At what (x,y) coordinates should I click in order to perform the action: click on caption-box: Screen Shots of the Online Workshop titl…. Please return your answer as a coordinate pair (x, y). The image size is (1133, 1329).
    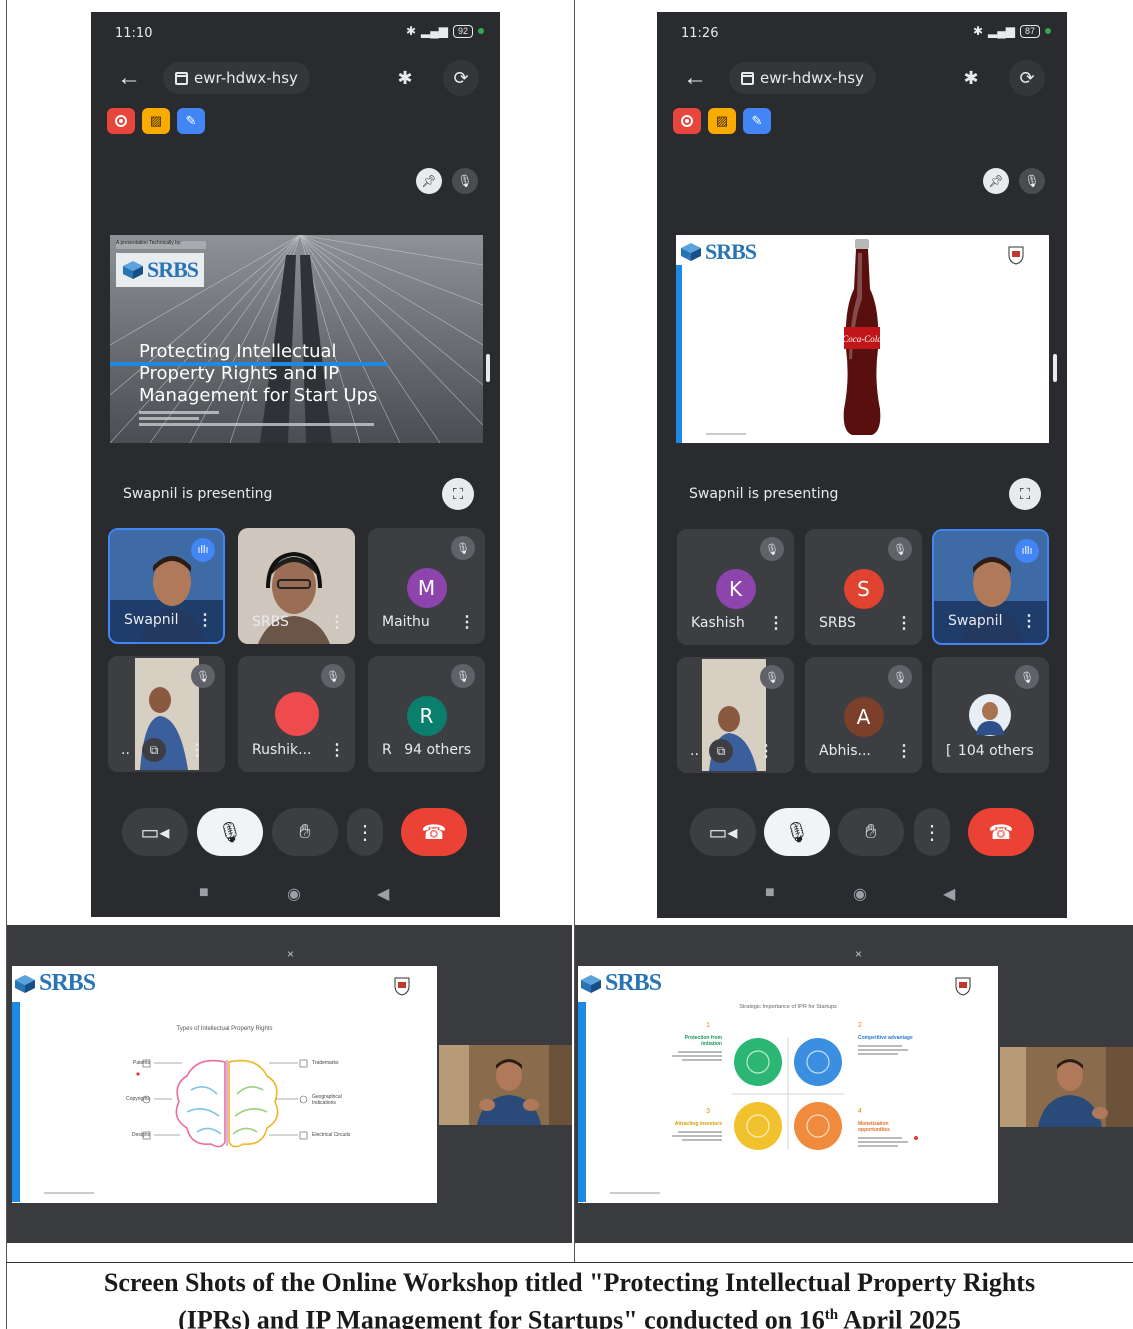
    Looking at the image, I should click on (569, 1295).